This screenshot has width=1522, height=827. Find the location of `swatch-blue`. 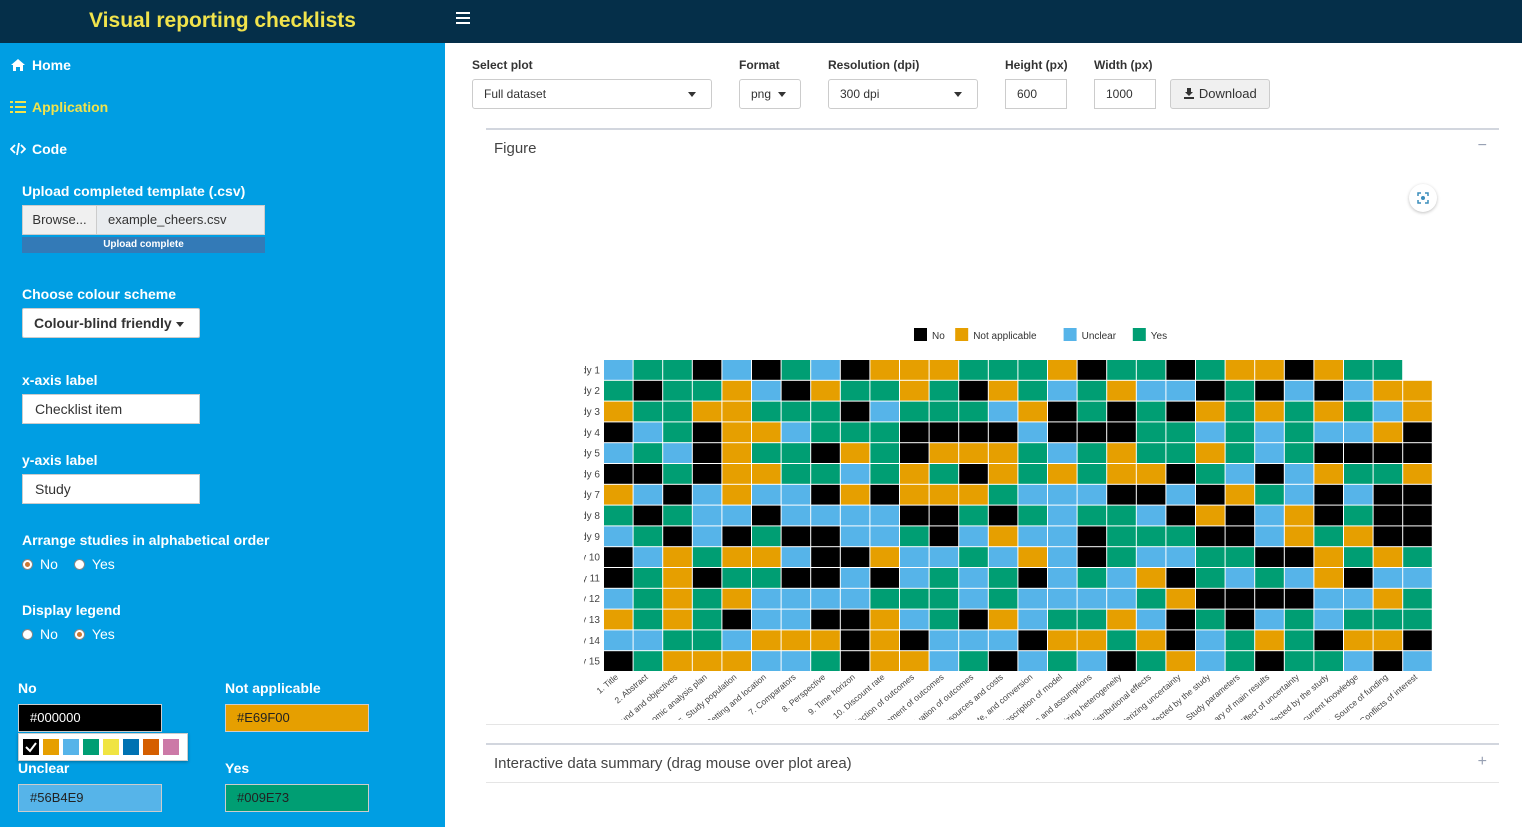

swatch-blue is located at coordinates (131, 747).